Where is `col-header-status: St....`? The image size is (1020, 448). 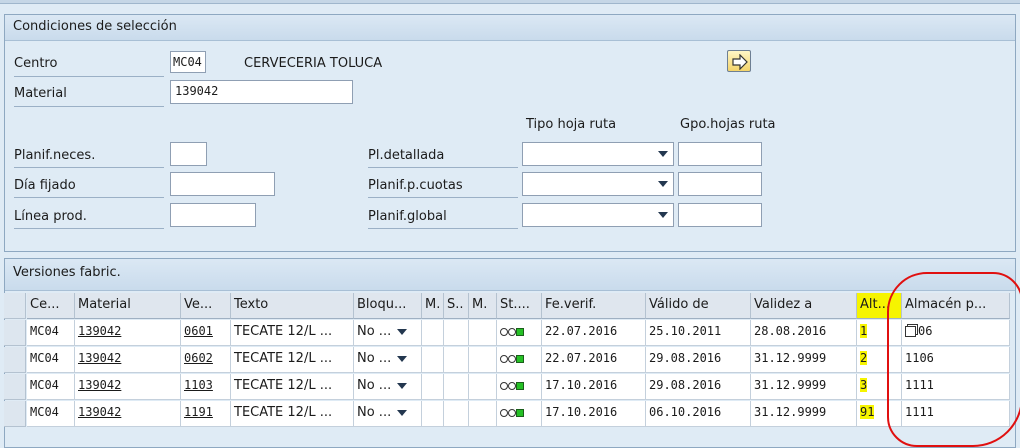
col-header-status: St.... is located at coordinates (519, 306).